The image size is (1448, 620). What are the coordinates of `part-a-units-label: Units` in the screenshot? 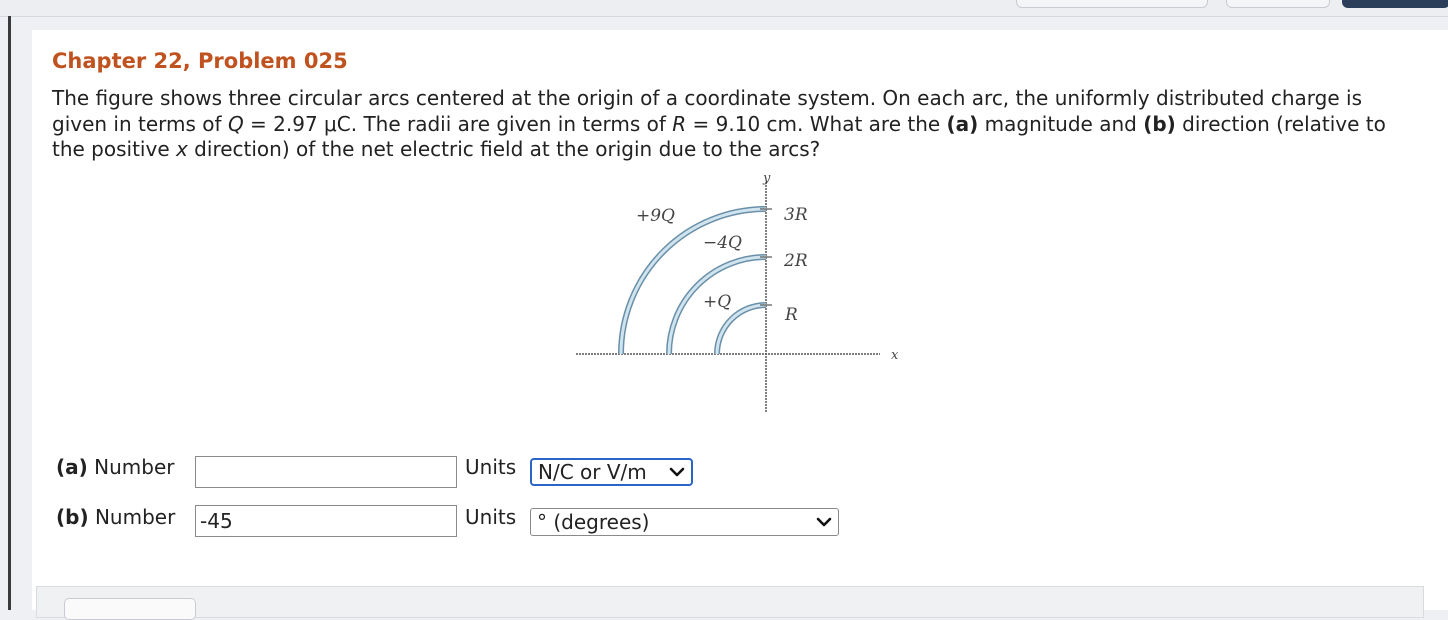 It's located at (491, 467).